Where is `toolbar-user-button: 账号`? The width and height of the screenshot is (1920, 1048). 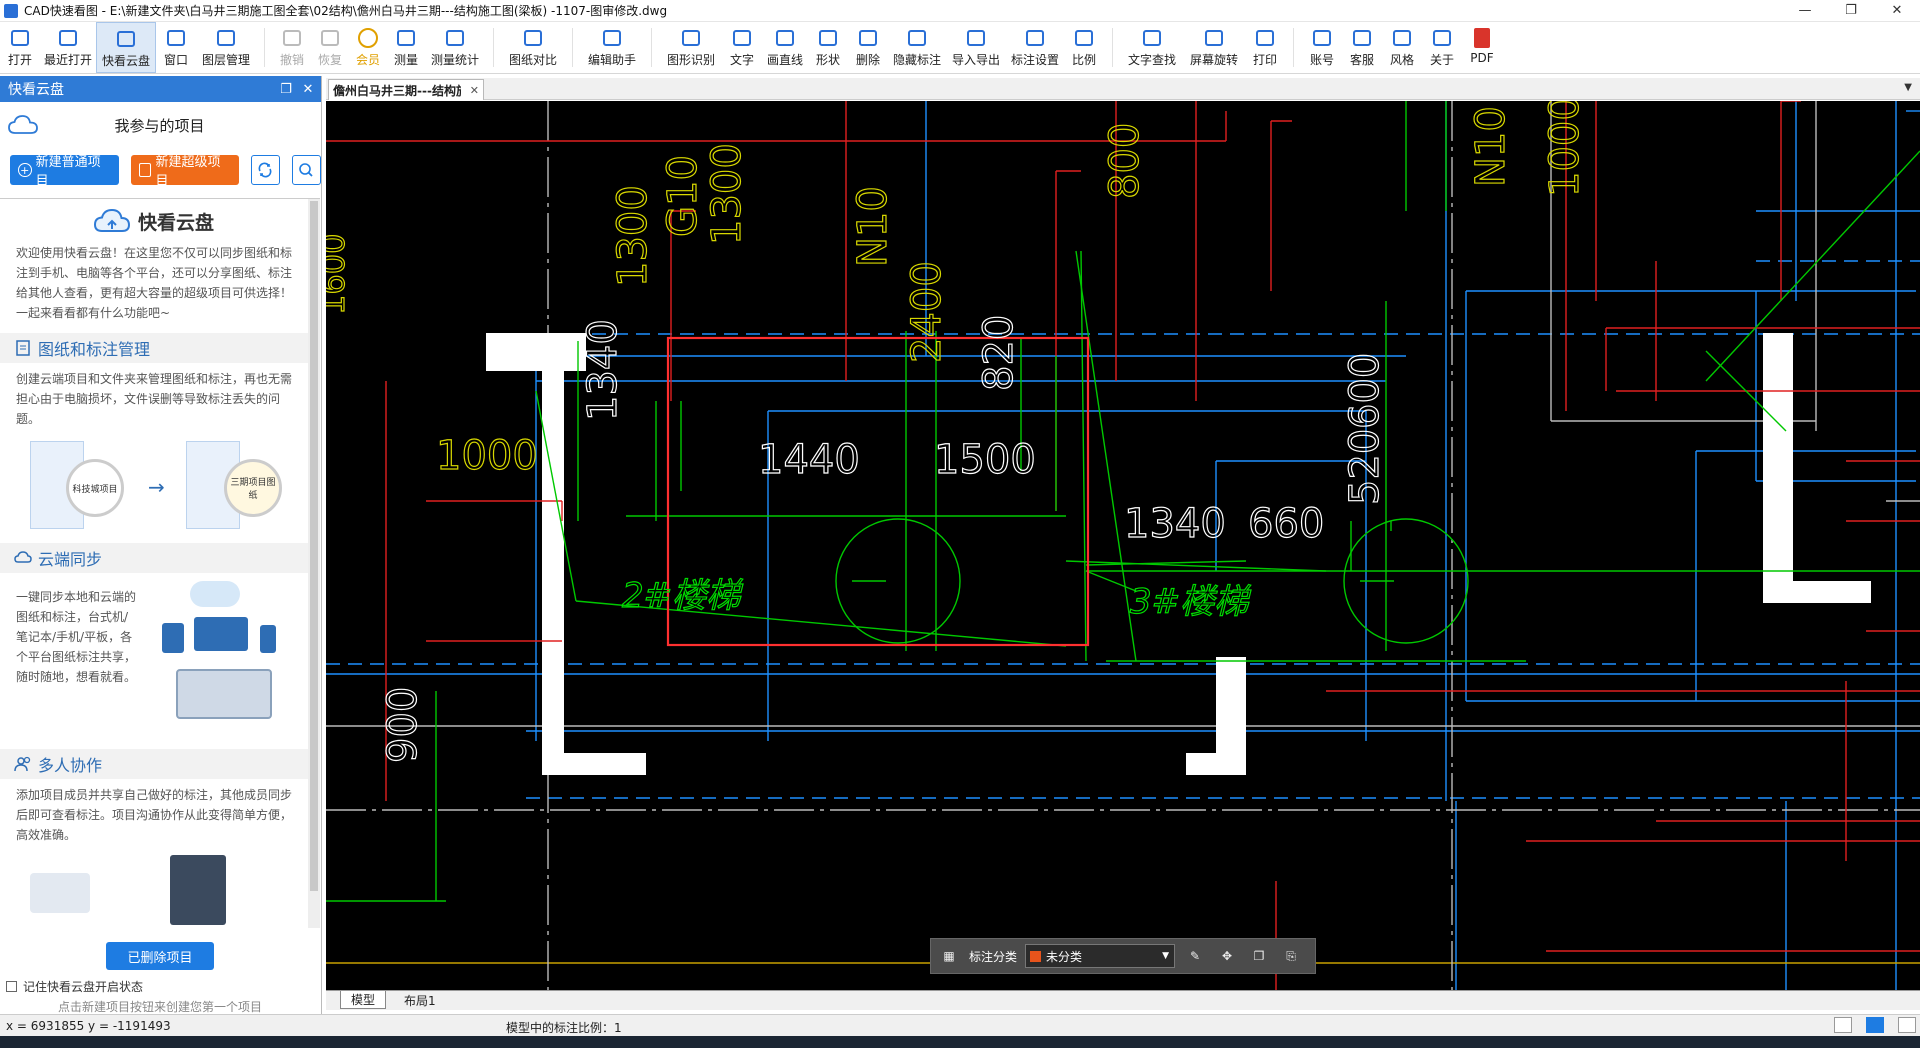 toolbar-user-button: 账号 is located at coordinates (1322, 47).